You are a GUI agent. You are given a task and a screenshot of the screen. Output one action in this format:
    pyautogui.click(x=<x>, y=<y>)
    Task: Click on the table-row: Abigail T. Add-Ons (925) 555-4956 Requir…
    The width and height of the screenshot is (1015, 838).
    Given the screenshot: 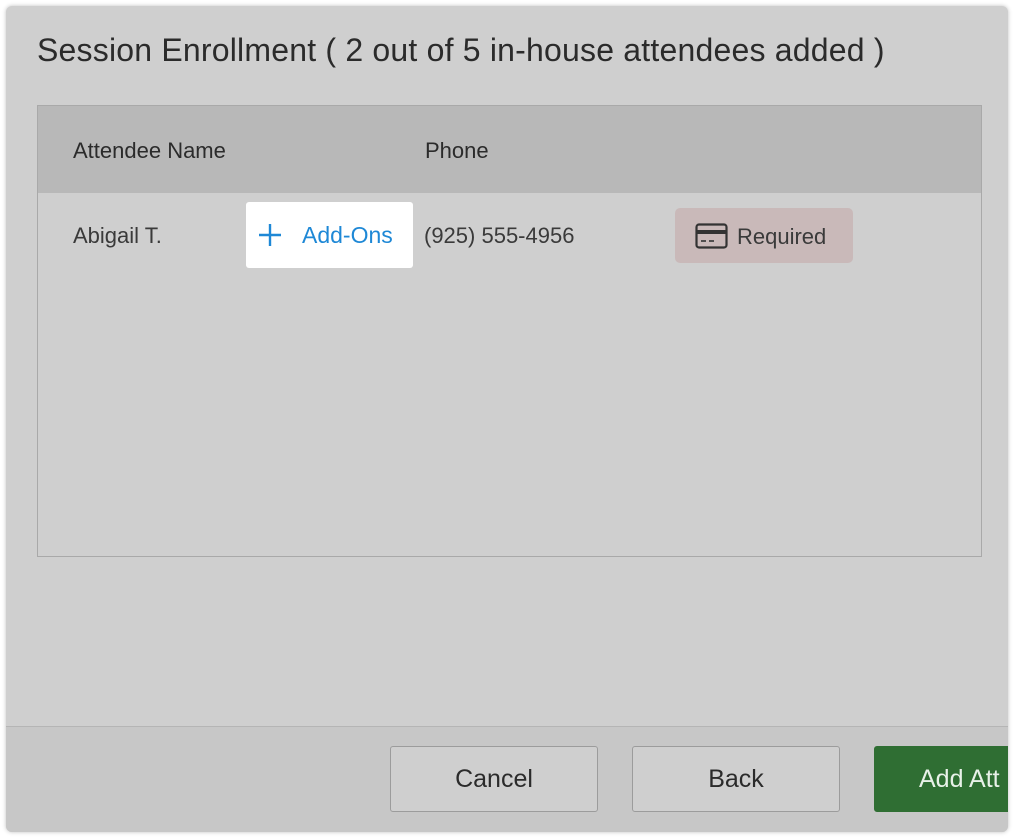 What is the action you would take?
    pyautogui.click(x=509, y=237)
    